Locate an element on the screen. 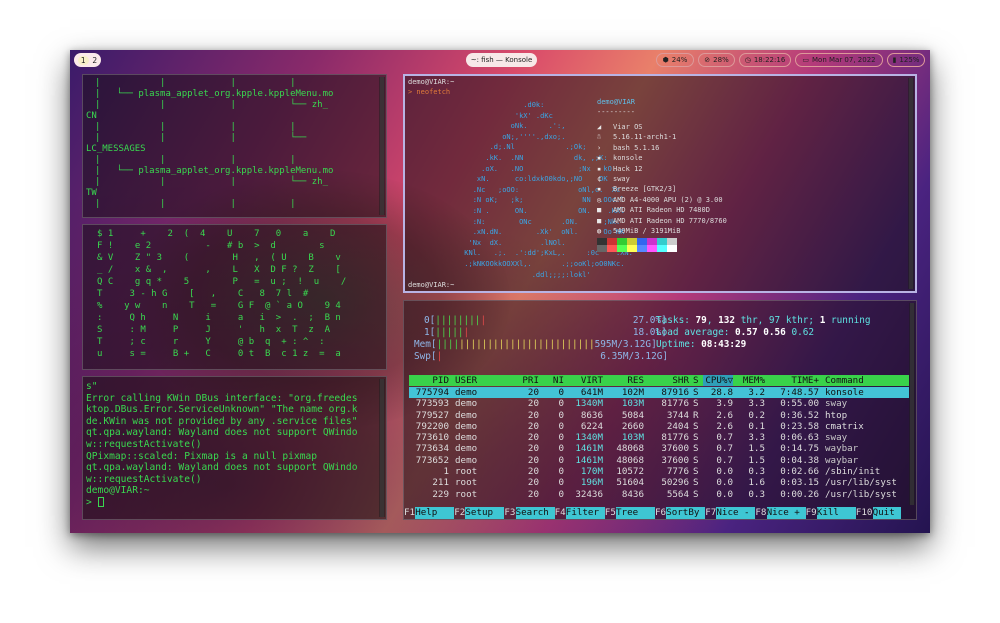  gpu-usage-pill: ⬢ 24% is located at coordinates (675, 60).